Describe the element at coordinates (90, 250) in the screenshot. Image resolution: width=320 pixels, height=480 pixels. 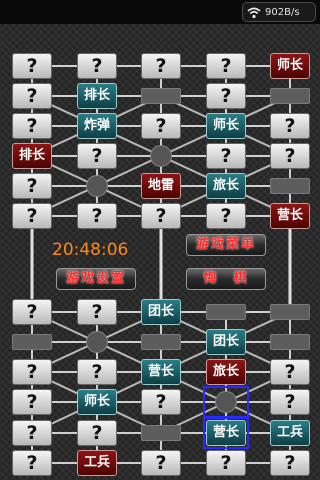
I see `game-timer: 20:48:06` at that location.